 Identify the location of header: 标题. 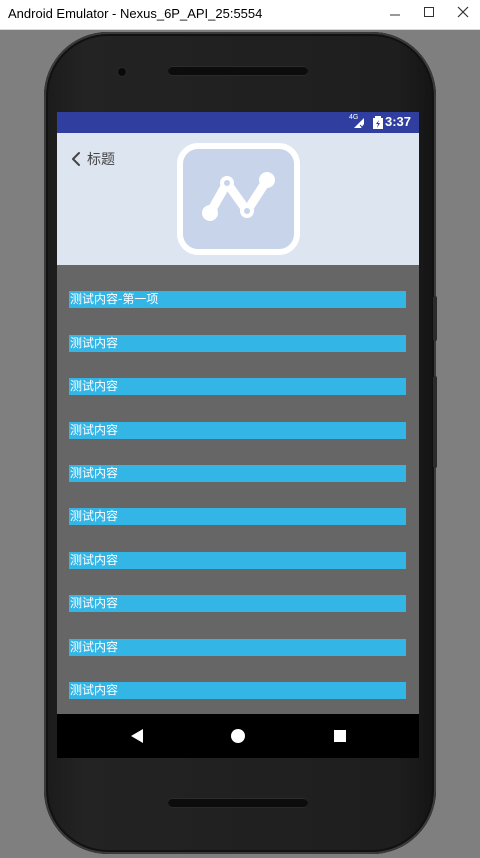
(238, 199).